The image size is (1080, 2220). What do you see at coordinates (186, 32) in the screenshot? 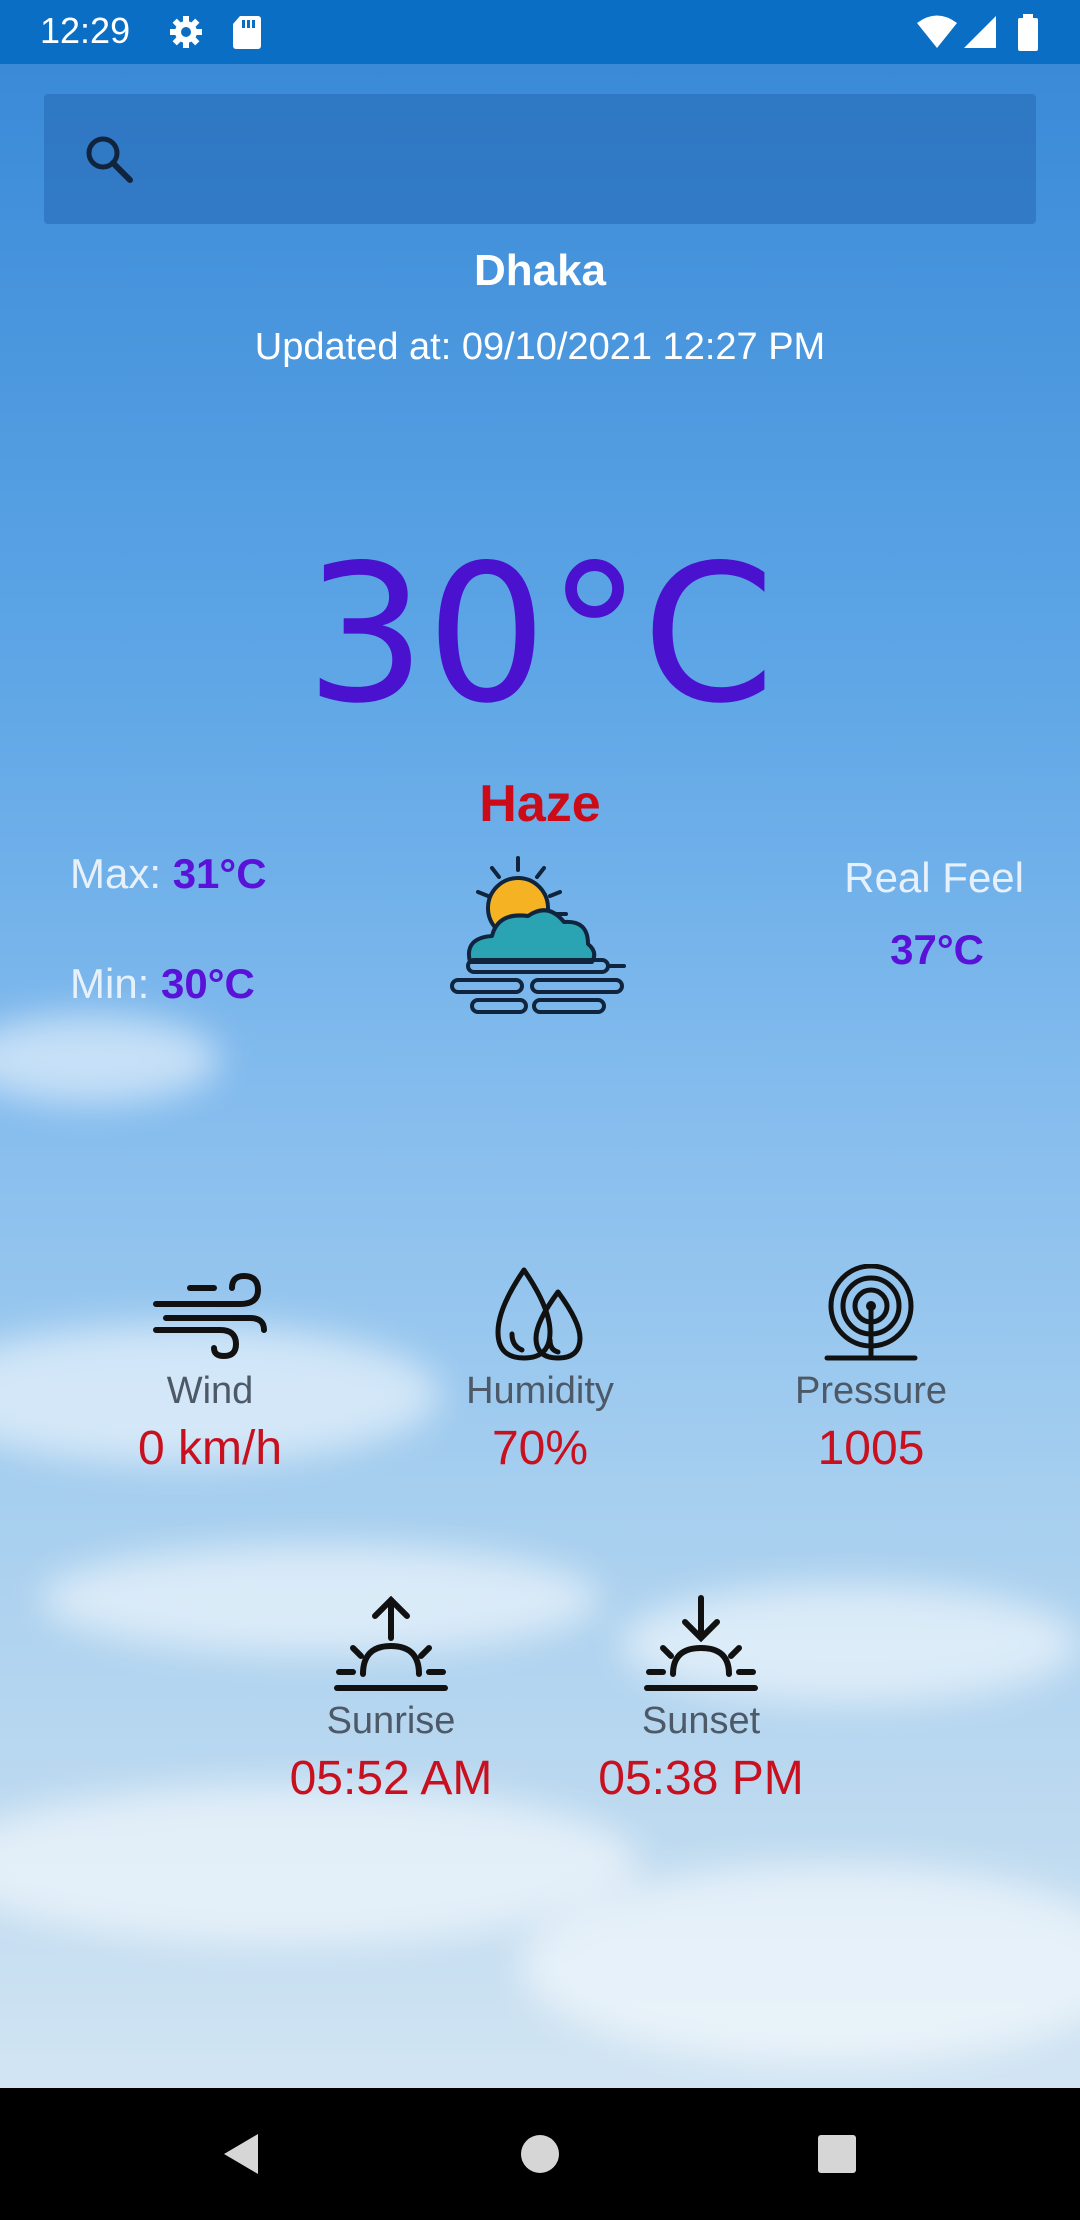
I see `settings-icon` at bounding box center [186, 32].